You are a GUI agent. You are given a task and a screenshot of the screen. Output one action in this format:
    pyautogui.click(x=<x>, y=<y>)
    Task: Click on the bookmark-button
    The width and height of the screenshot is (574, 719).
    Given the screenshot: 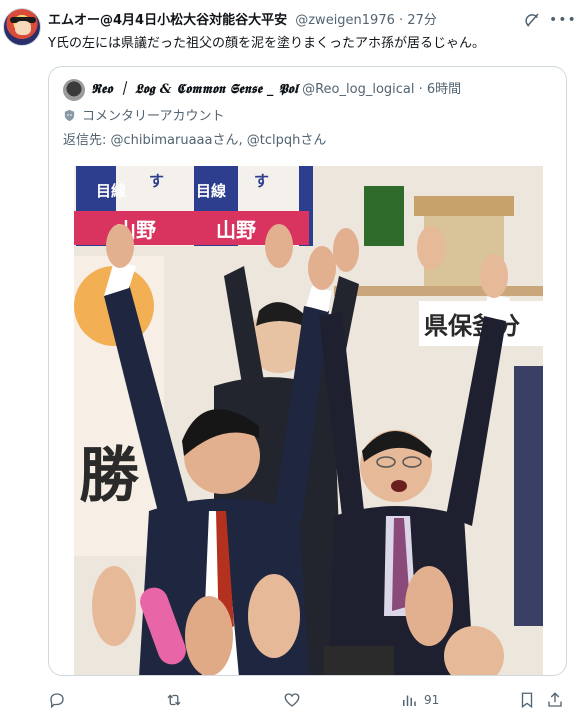 What is the action you would take?
    pyautogui.click(x=527, y=700)
    